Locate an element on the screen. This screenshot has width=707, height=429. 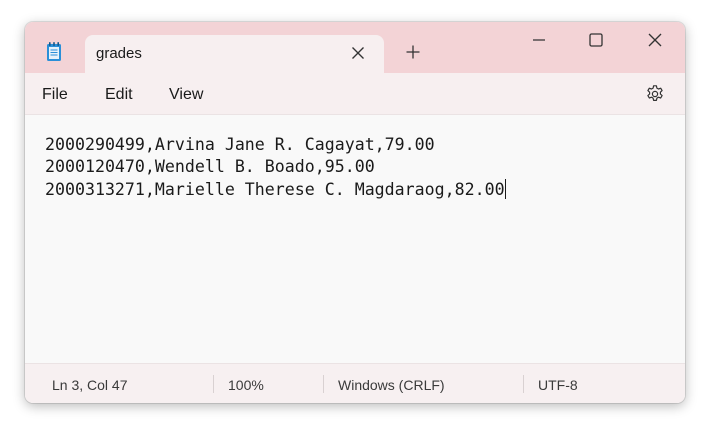
text-line: 2000120470,Wendell B. Boado,95.00 is located at coordinates (210, 166).